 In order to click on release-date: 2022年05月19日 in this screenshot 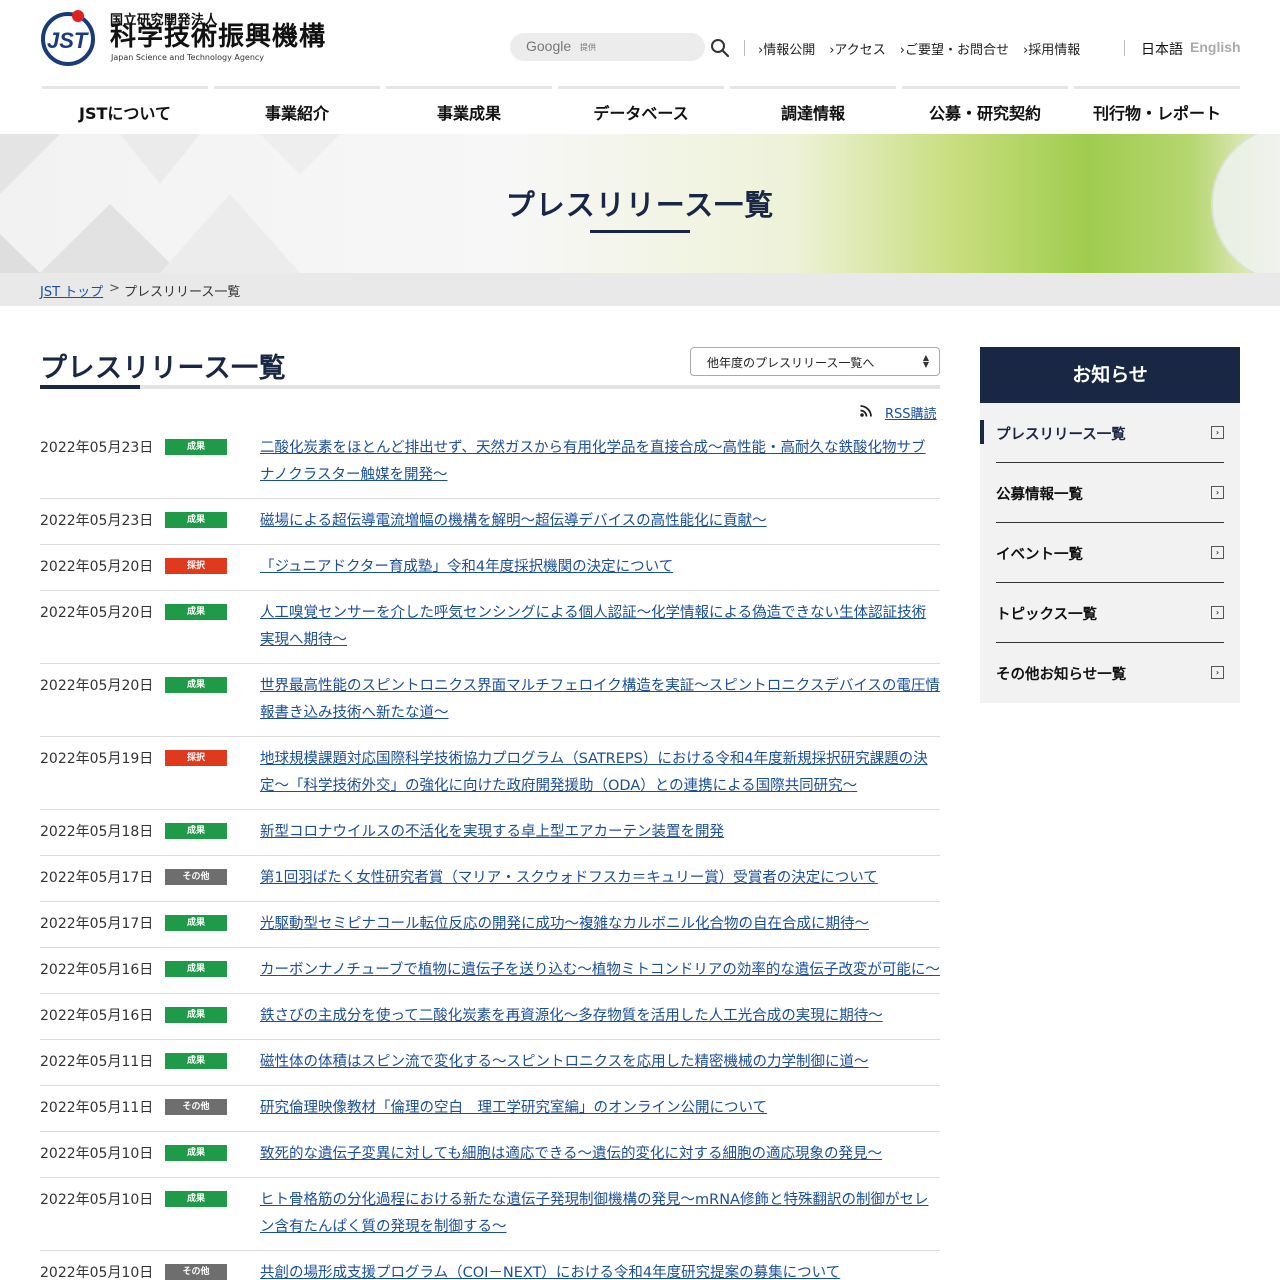, I will do `click(97, 759)`.